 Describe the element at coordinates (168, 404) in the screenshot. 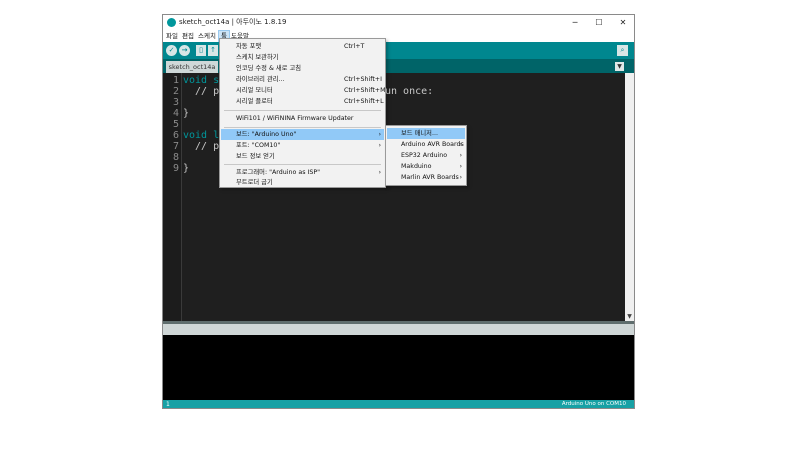

I see `status-line-number: 1` at that location.